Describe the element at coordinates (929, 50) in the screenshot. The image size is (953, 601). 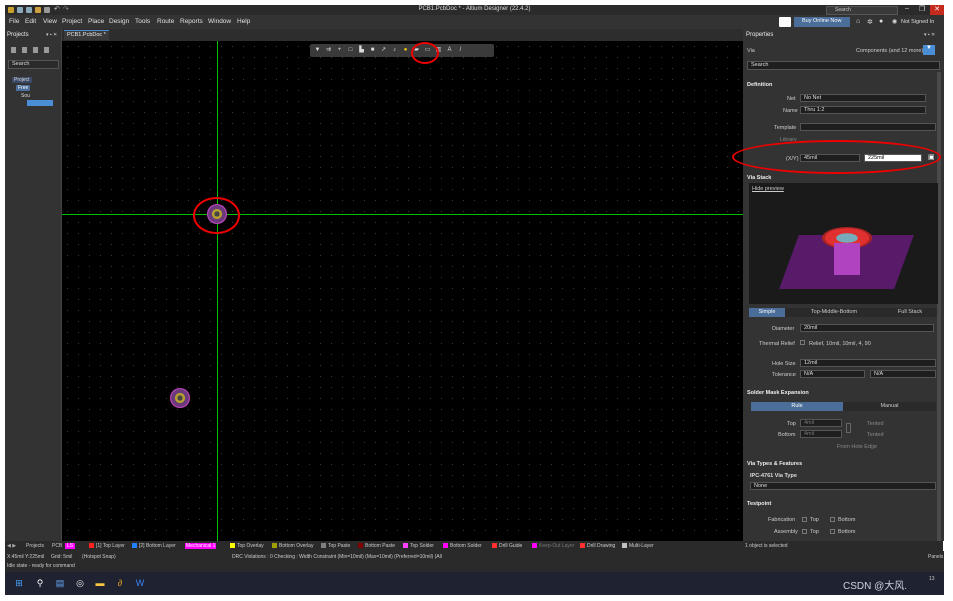
I see `filter-button: ▼` at that location.